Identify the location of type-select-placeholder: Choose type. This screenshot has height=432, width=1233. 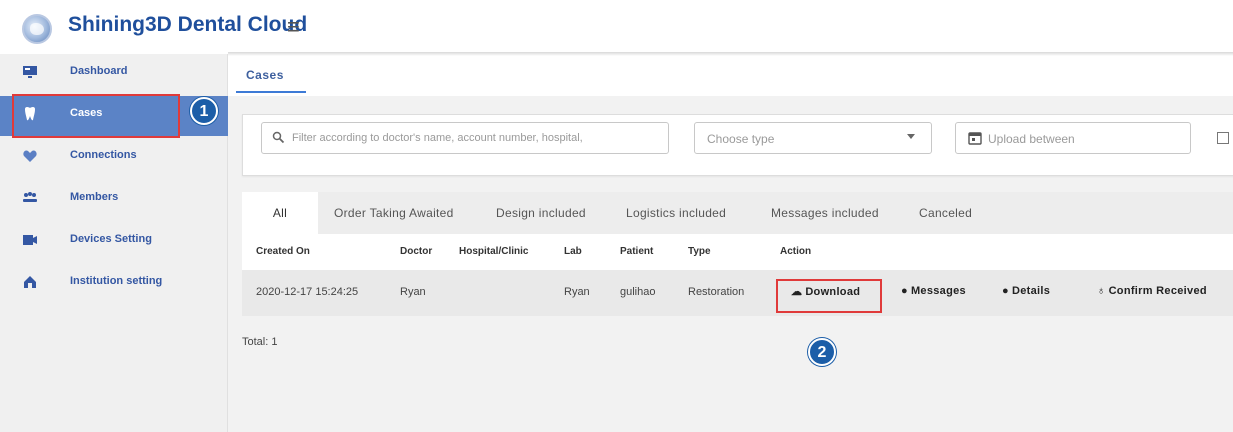
(741, 139).